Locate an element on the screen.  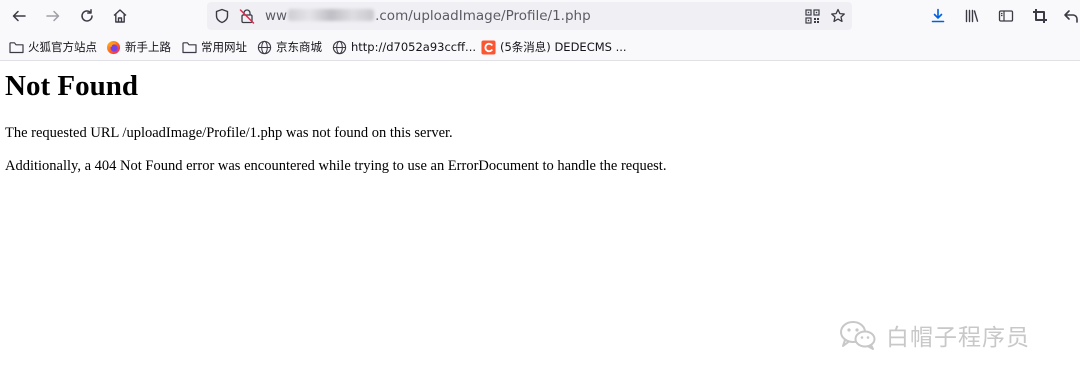
bookmark-item: 新手上路 is located at coordinates (138, 47).